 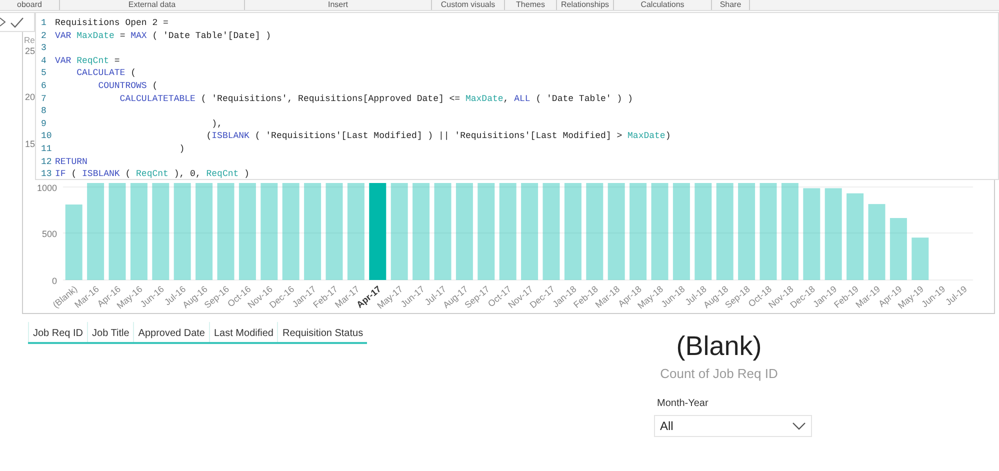 What do you see at coordinates (29, 40) in the screenshot?
I see `chart-title: Re` at bounding box center [29, 40].